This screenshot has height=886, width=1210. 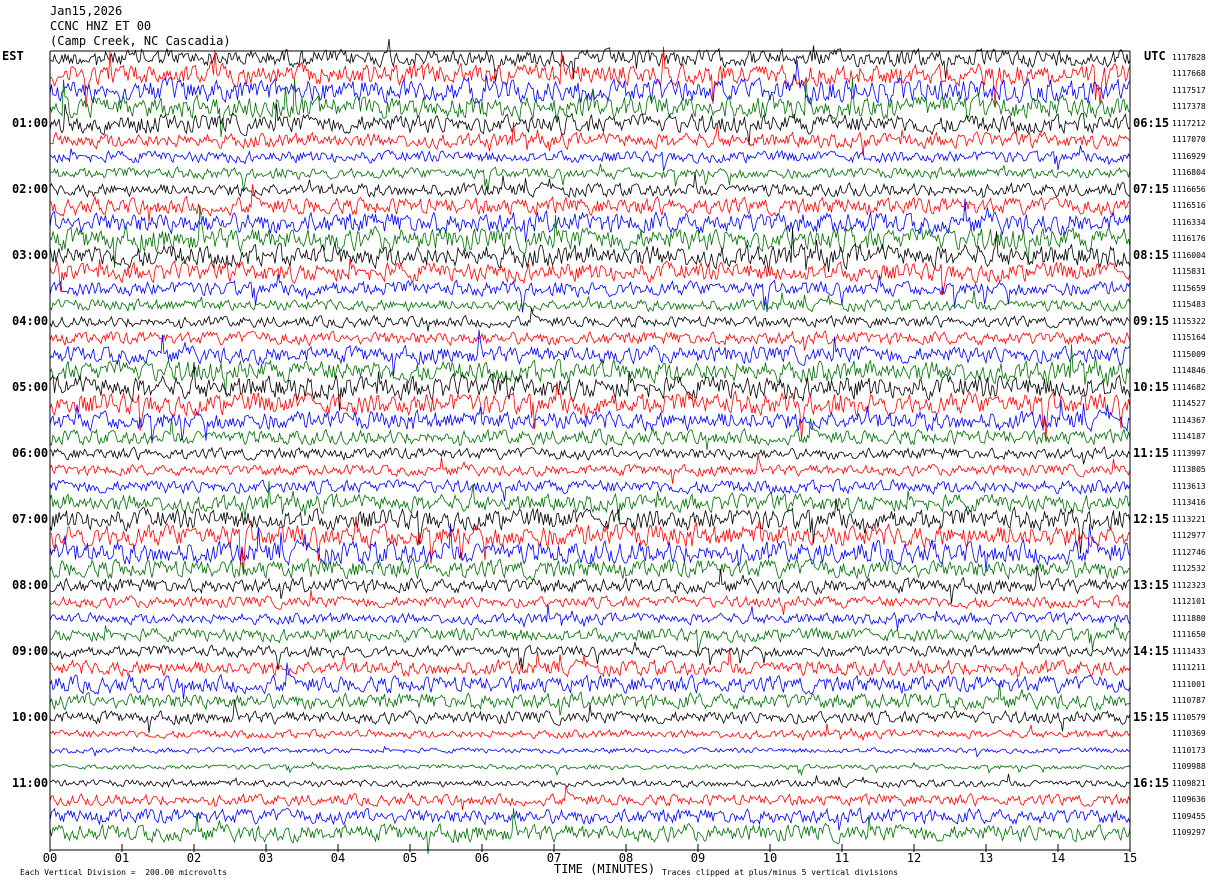 I want to click on trace-count-label: 1116929, so click(x=1189, y=156).